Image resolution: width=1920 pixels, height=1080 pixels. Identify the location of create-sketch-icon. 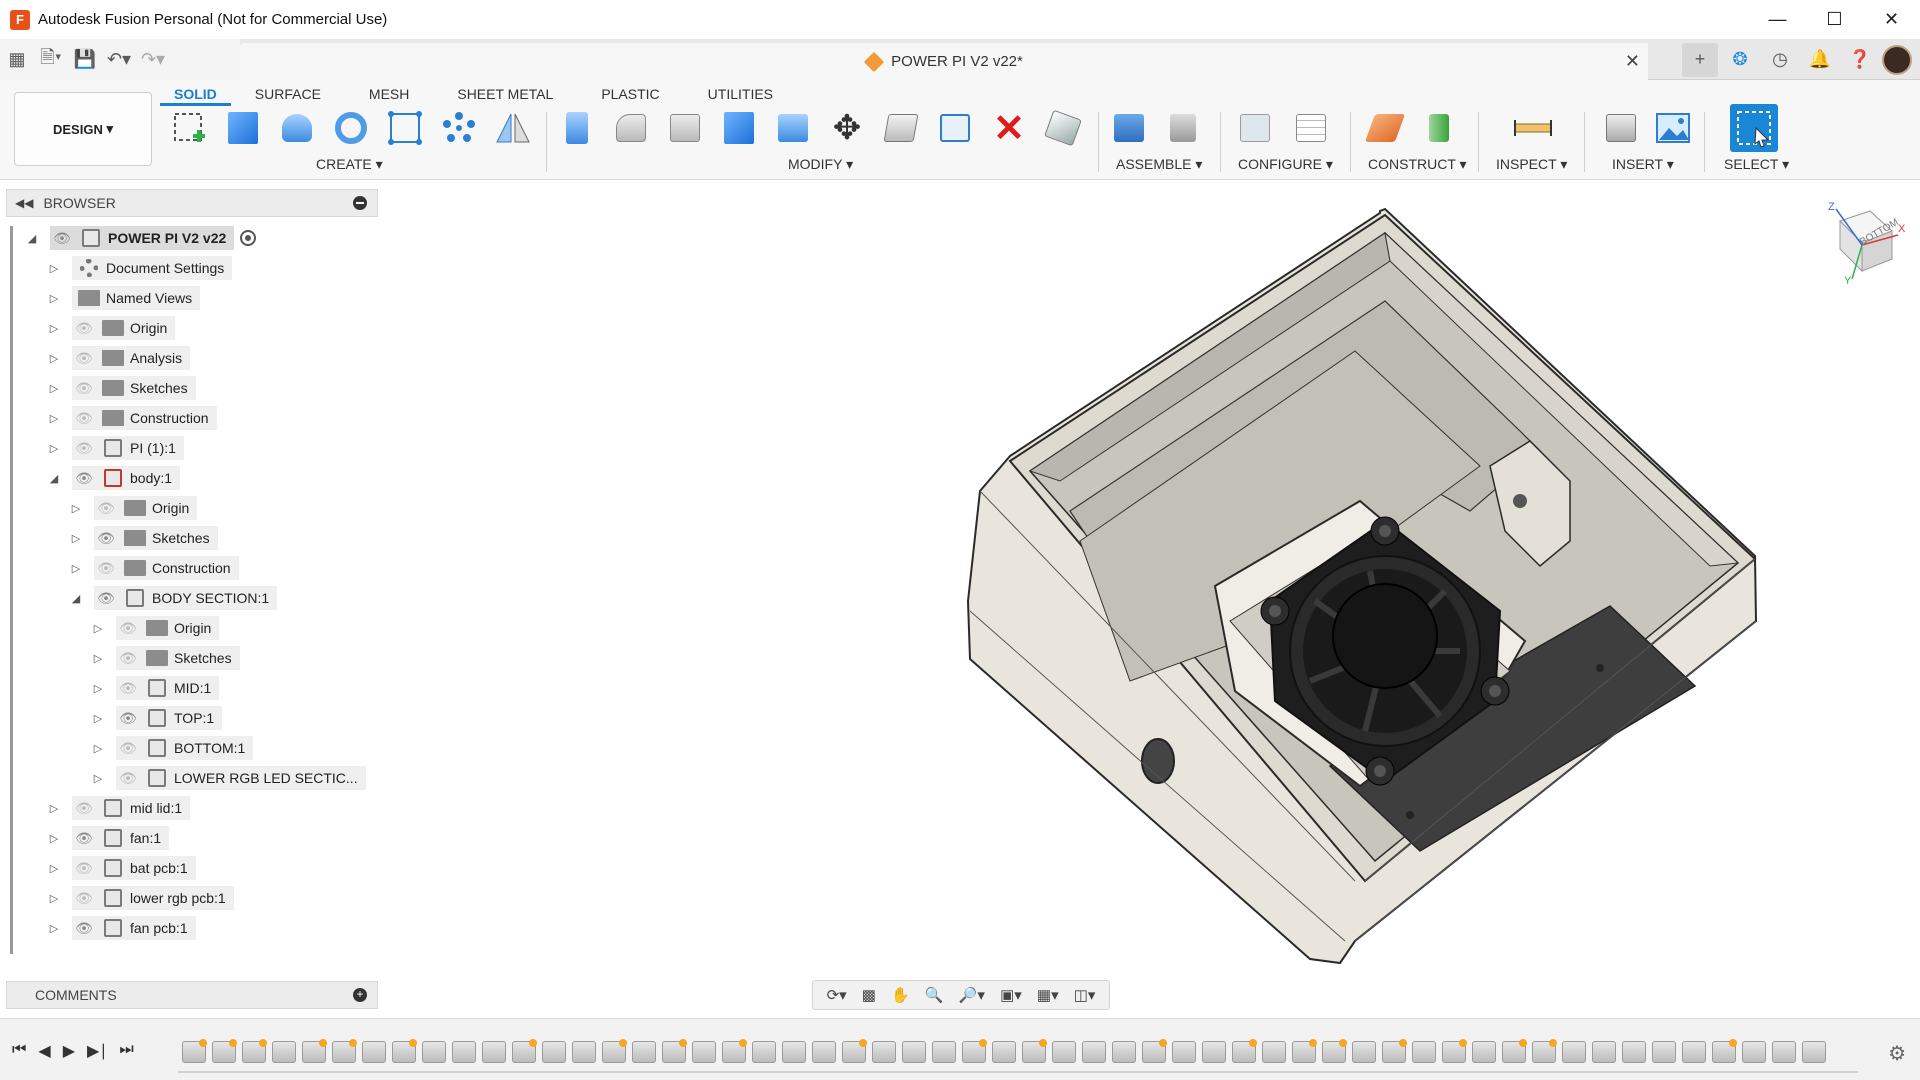
(189, 128).